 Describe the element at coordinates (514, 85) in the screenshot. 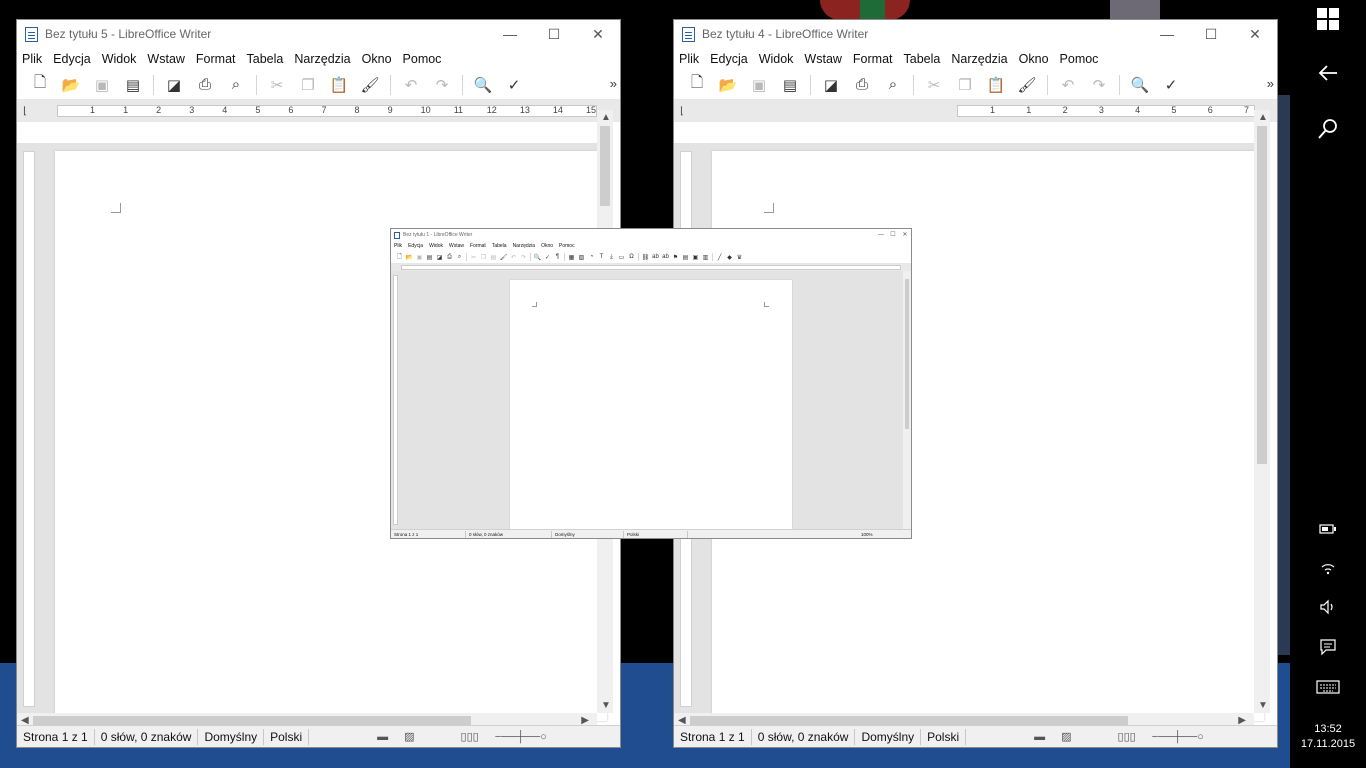

I see `spelling-icon: ✓` at that location.